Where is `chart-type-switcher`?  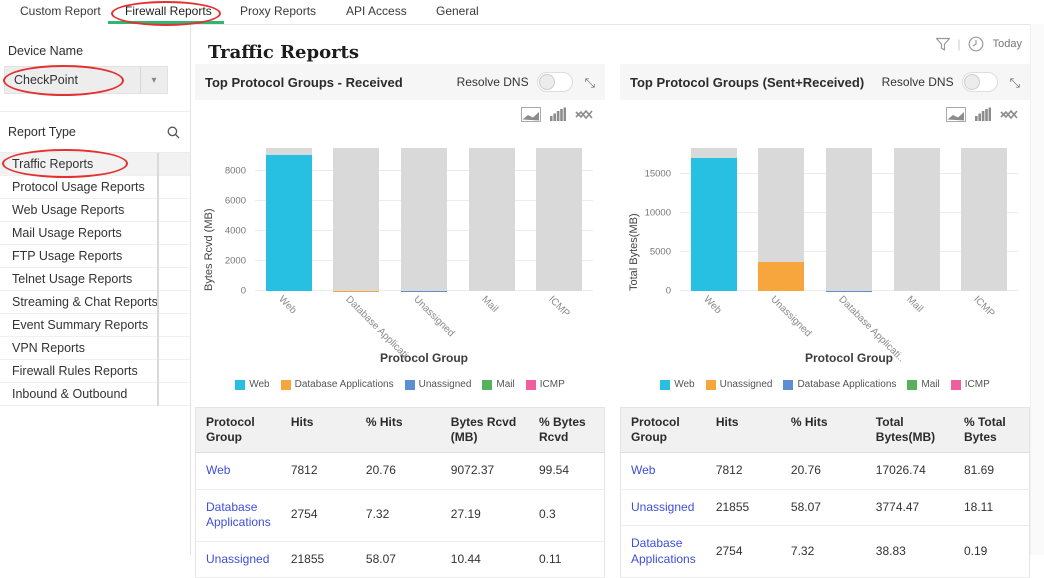 chart-type-switcher is located at coordinates (400, 114).